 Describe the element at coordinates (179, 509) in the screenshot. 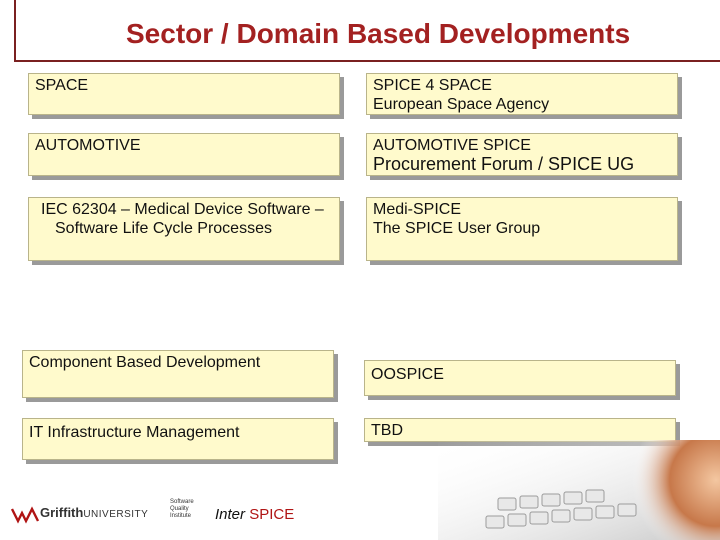

I see `sqi-line: Quality` at that location.